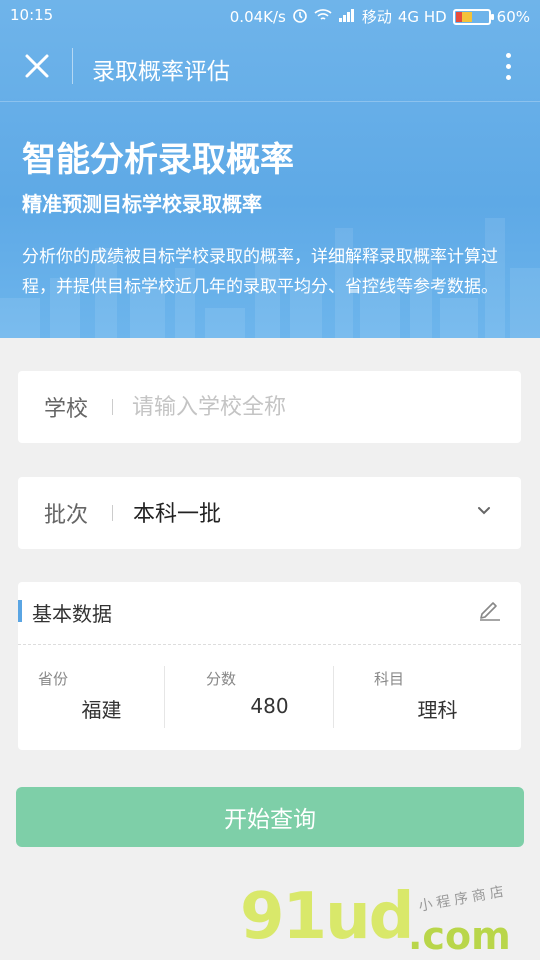 Image resolution: width=540 pixels, height=960 pixels. Describe the element at coordinates (312, 407) in the screenshot. I see `school-input` at that location.